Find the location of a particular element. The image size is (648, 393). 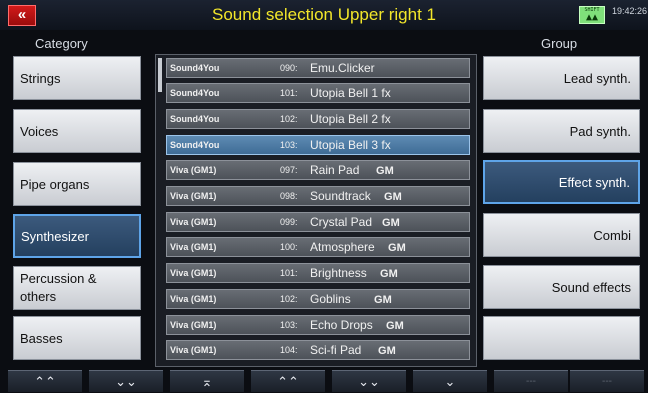

group-label: Combi is located at coordinates (612, 235).